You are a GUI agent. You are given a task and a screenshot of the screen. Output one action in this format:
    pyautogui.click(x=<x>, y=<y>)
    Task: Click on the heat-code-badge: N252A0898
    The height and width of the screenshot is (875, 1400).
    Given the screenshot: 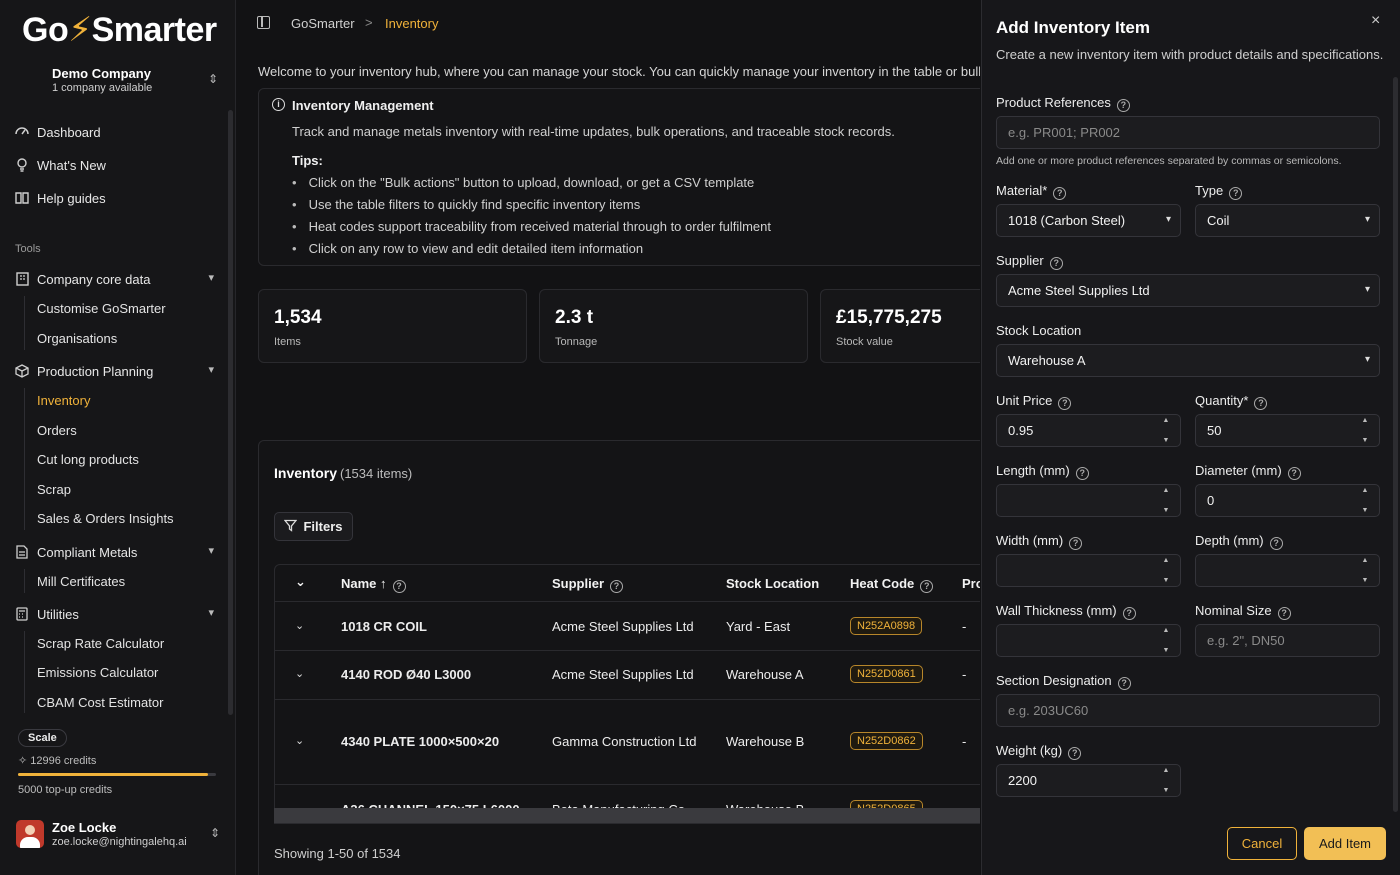 What is the action you would take?
    pyautogui.click(x=886, y=626)
    